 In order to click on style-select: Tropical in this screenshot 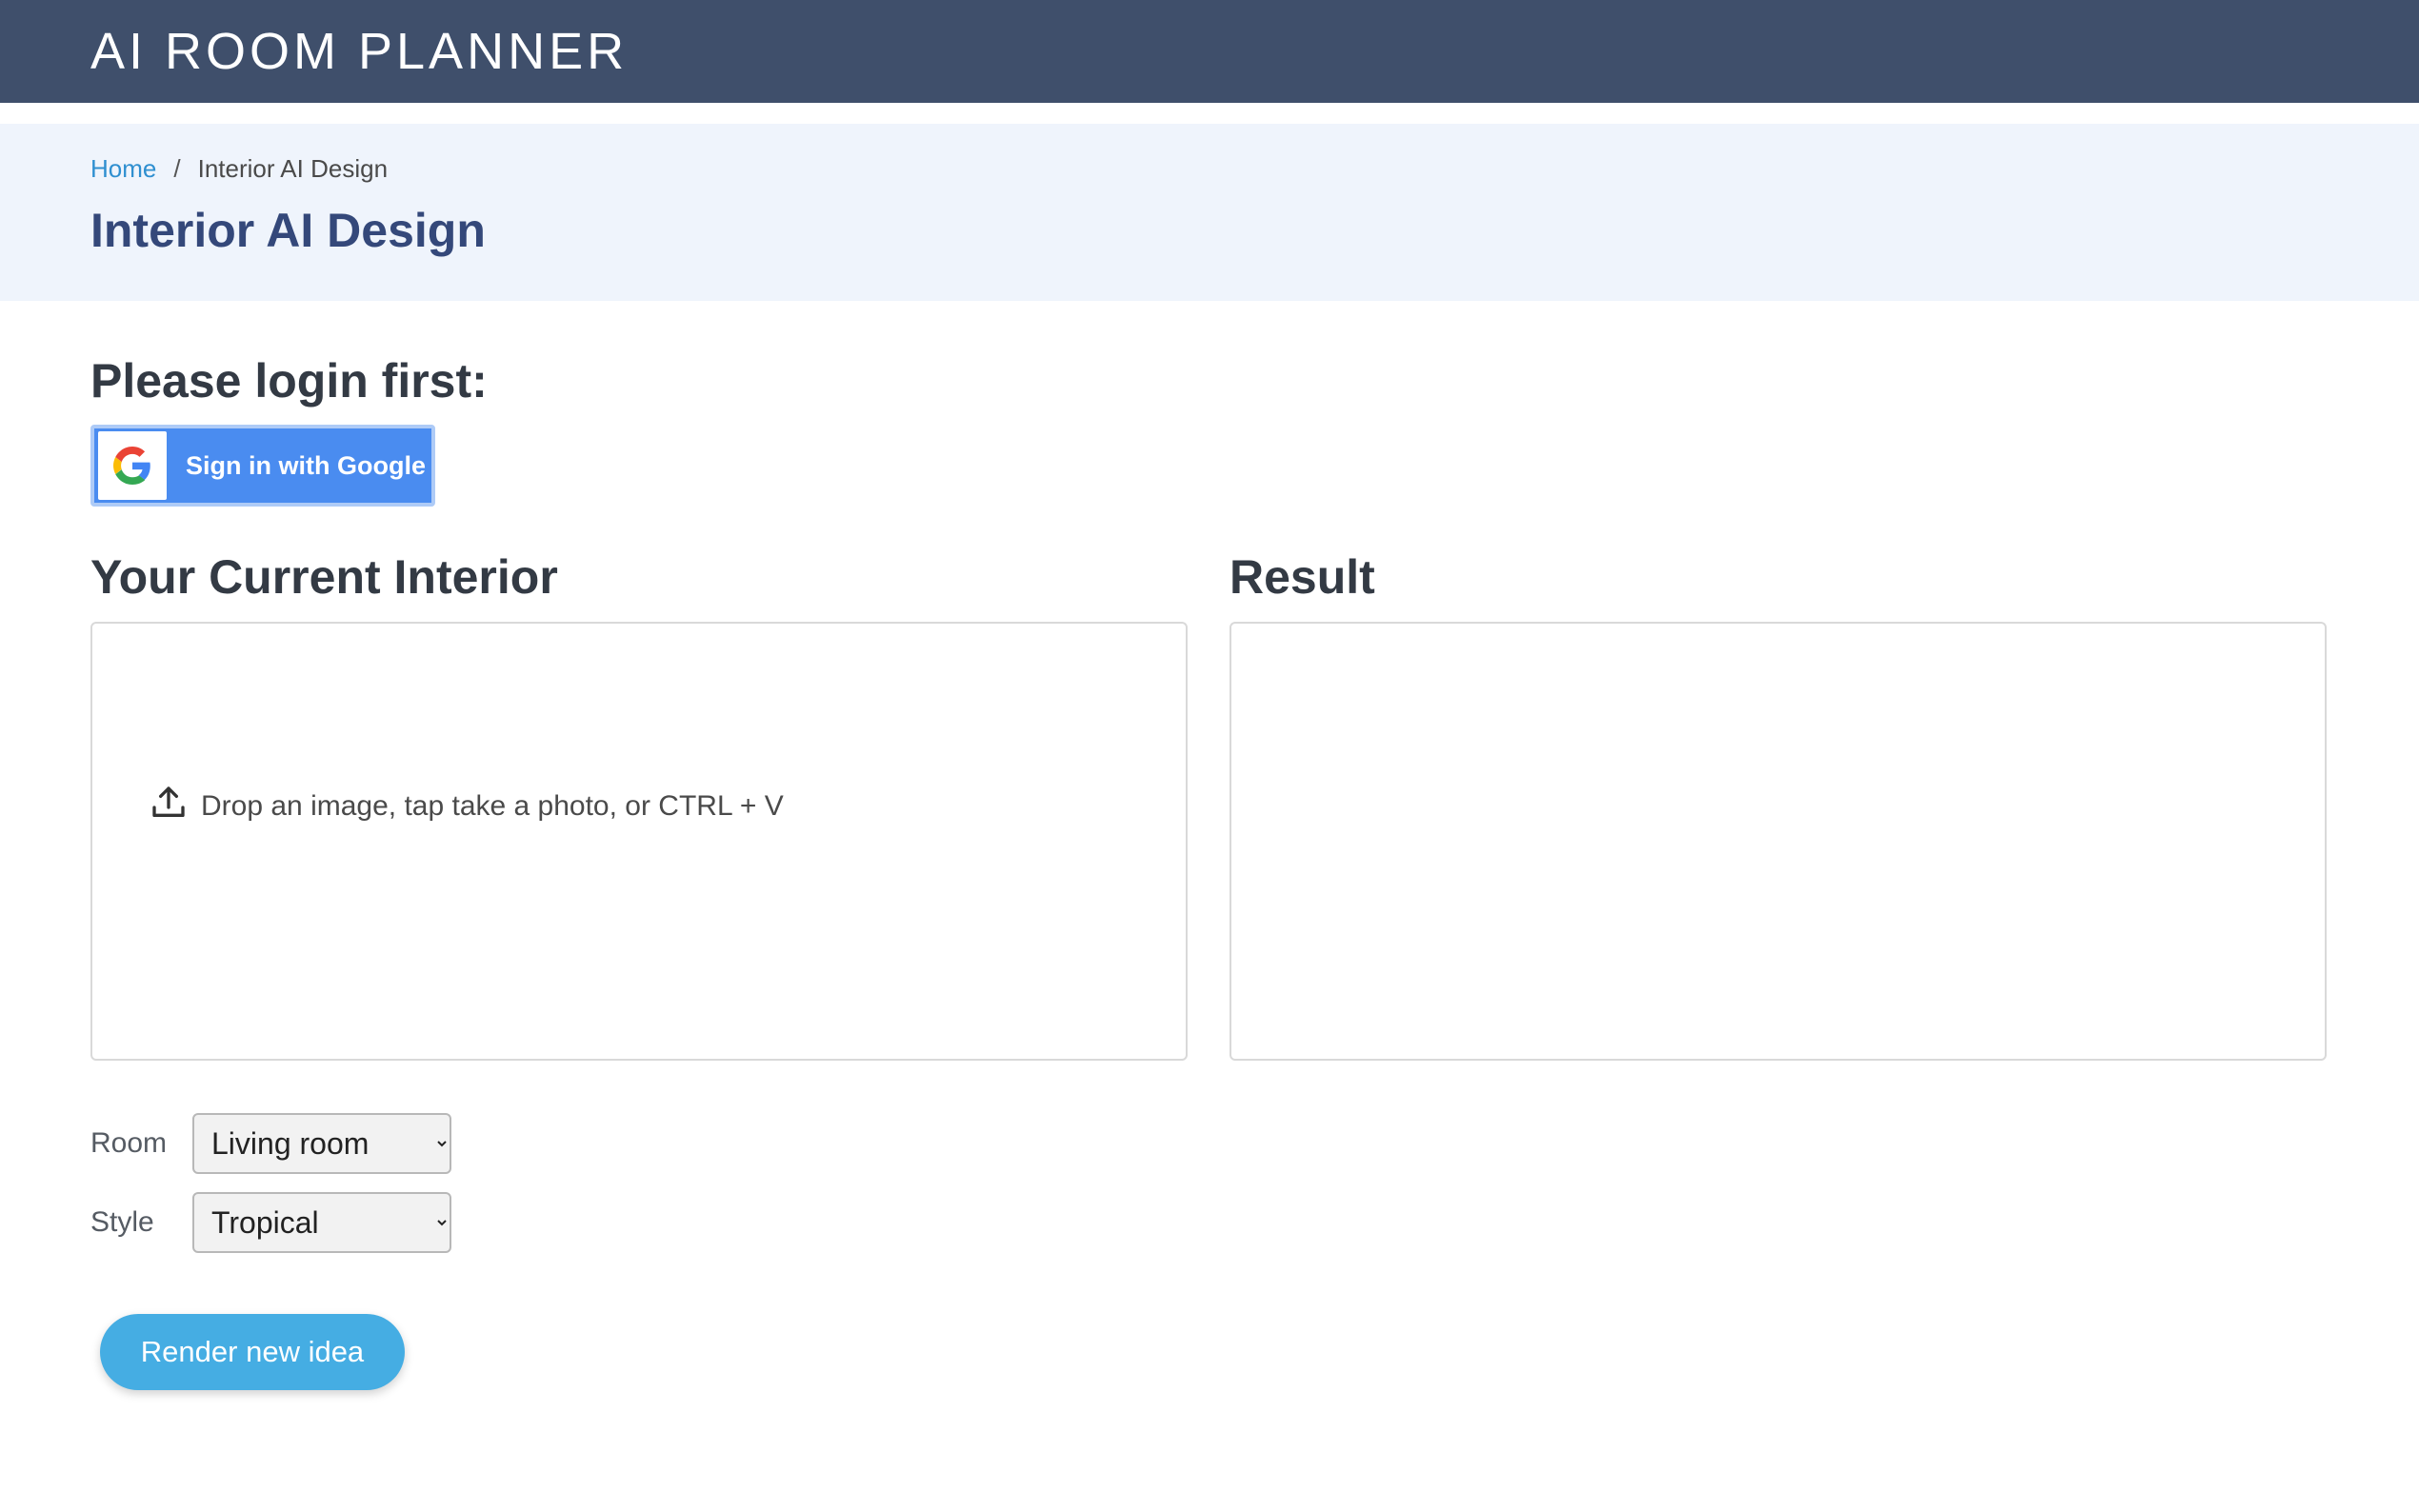, I will do `click(321, 1222)`.